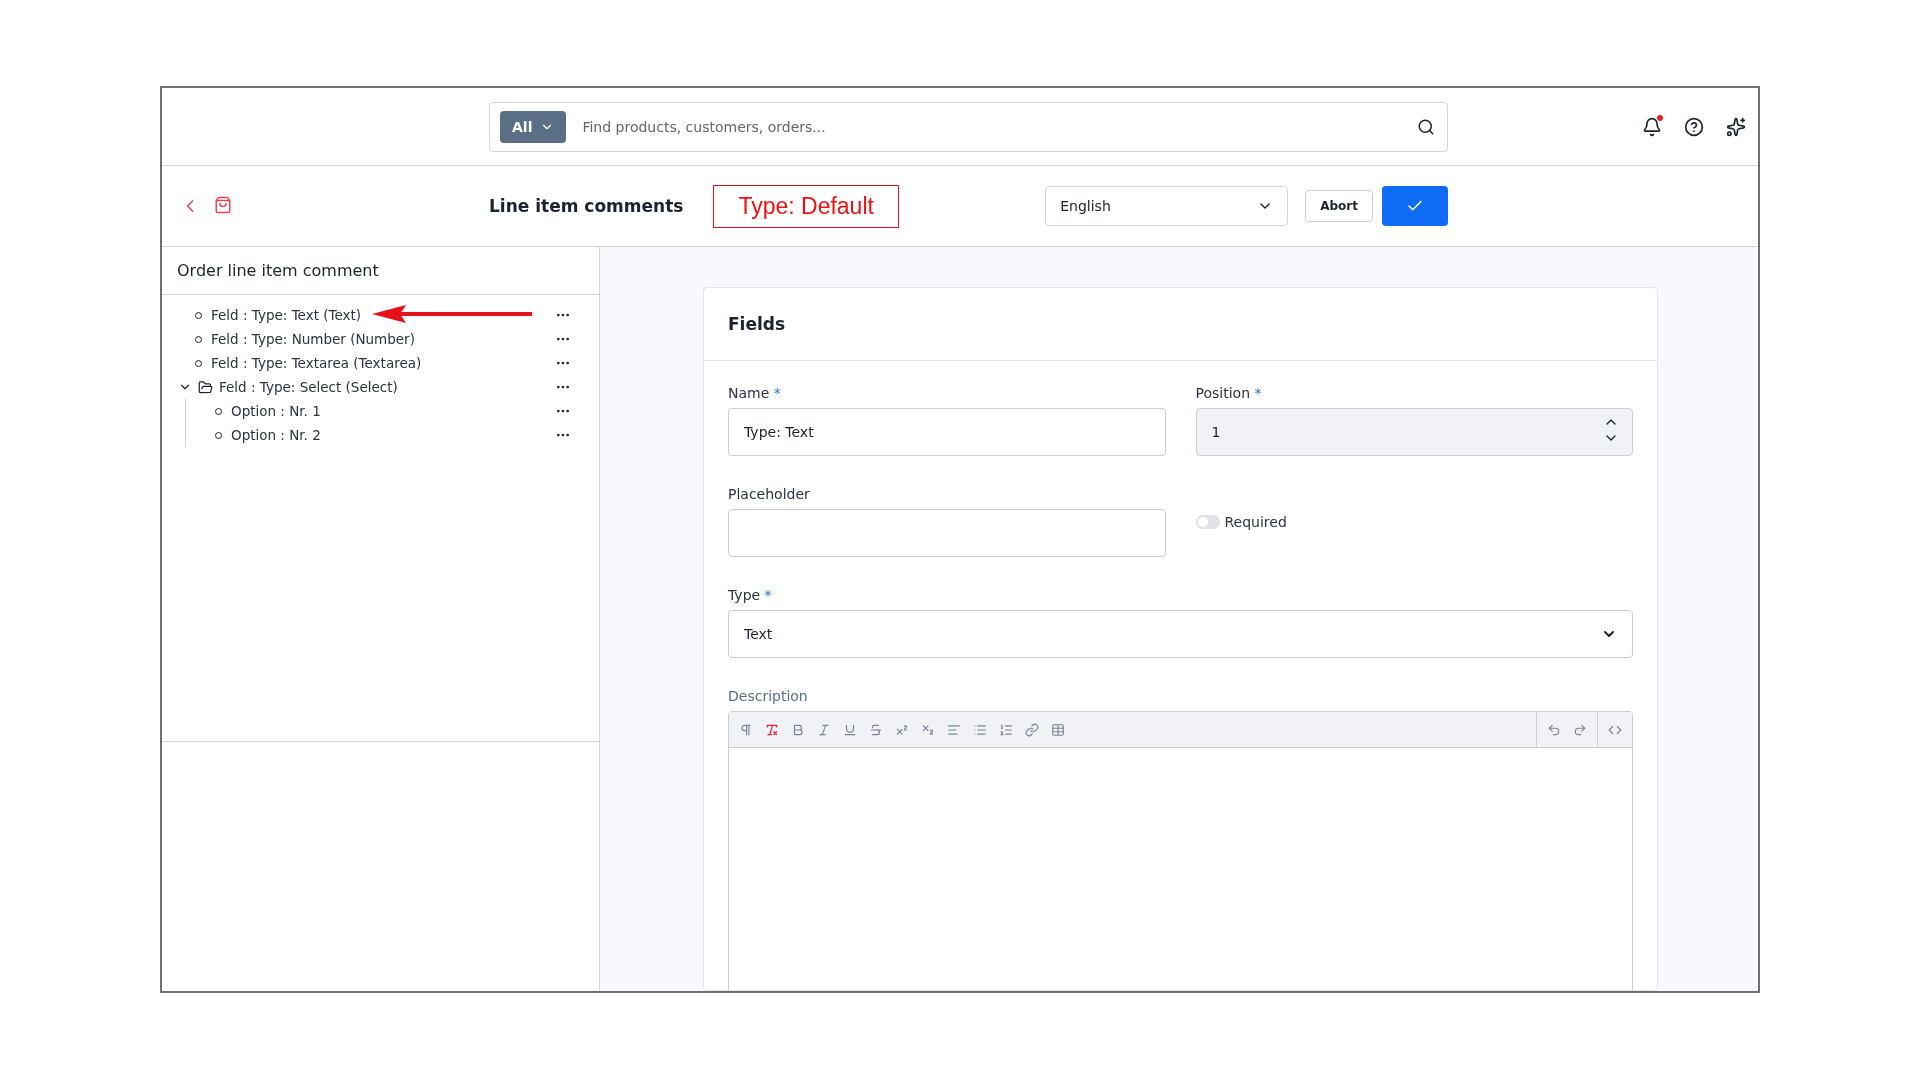 The image size is (1920, 1080). I want to click on field-label: Placeholder, so click(769, 494).